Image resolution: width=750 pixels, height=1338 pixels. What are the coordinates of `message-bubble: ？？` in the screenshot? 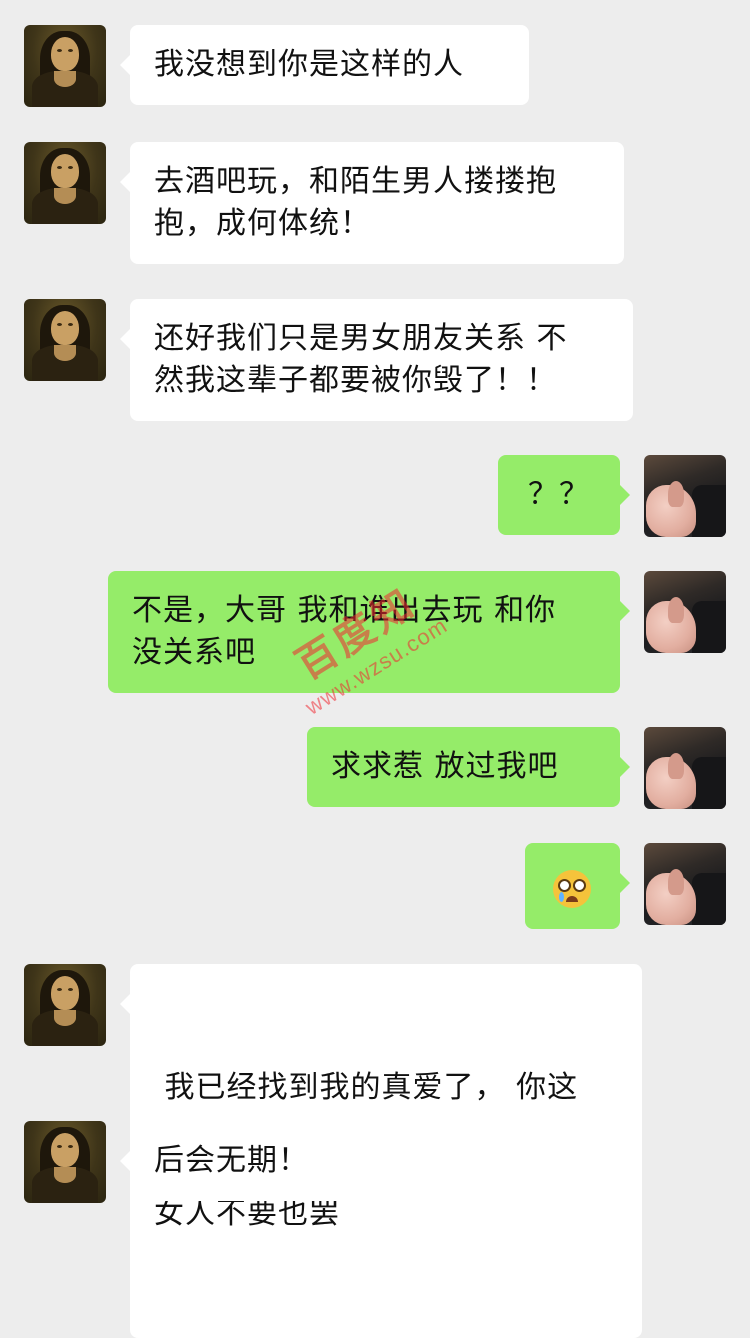 It's located at (564, 495).